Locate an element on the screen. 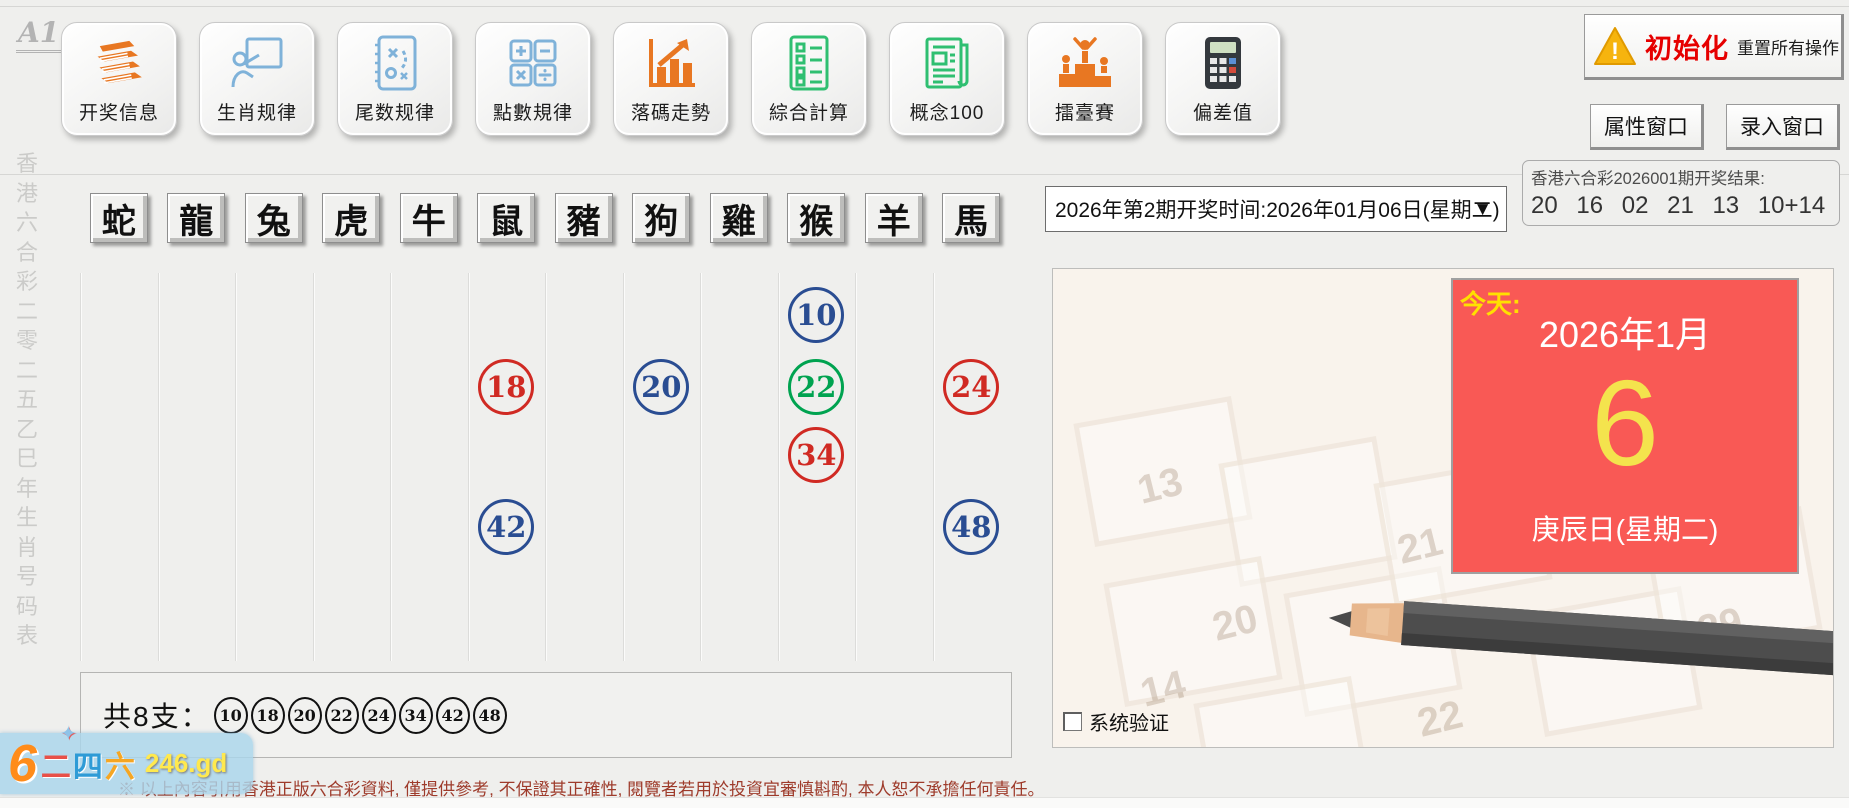 The image size is (1849, 808). zodiac-button-1: 蛇 is located at coordinates (118, 218).